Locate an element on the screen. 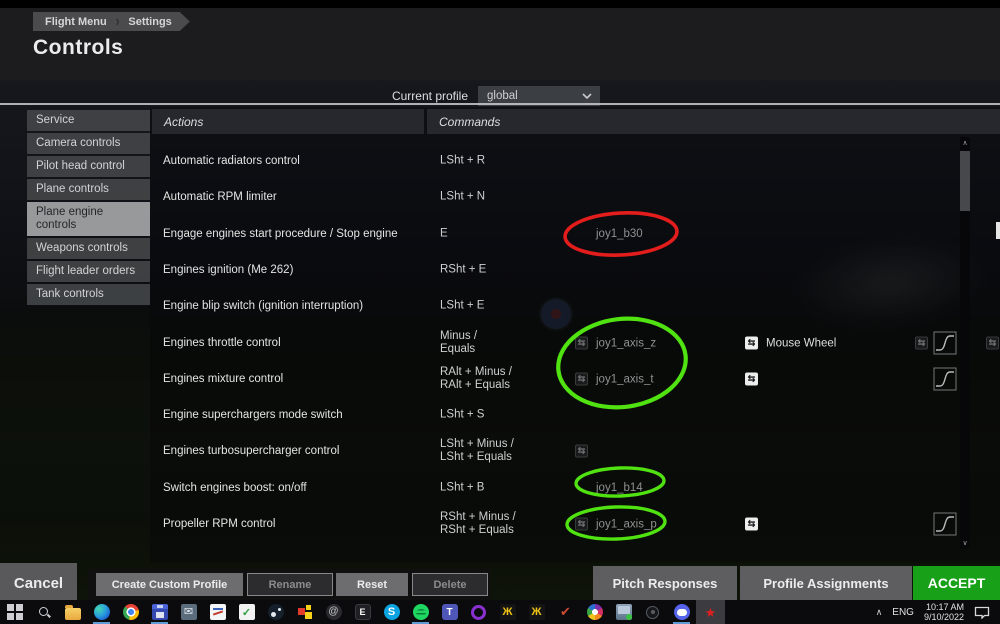  notification-icon is located at coordinates (982, 612).